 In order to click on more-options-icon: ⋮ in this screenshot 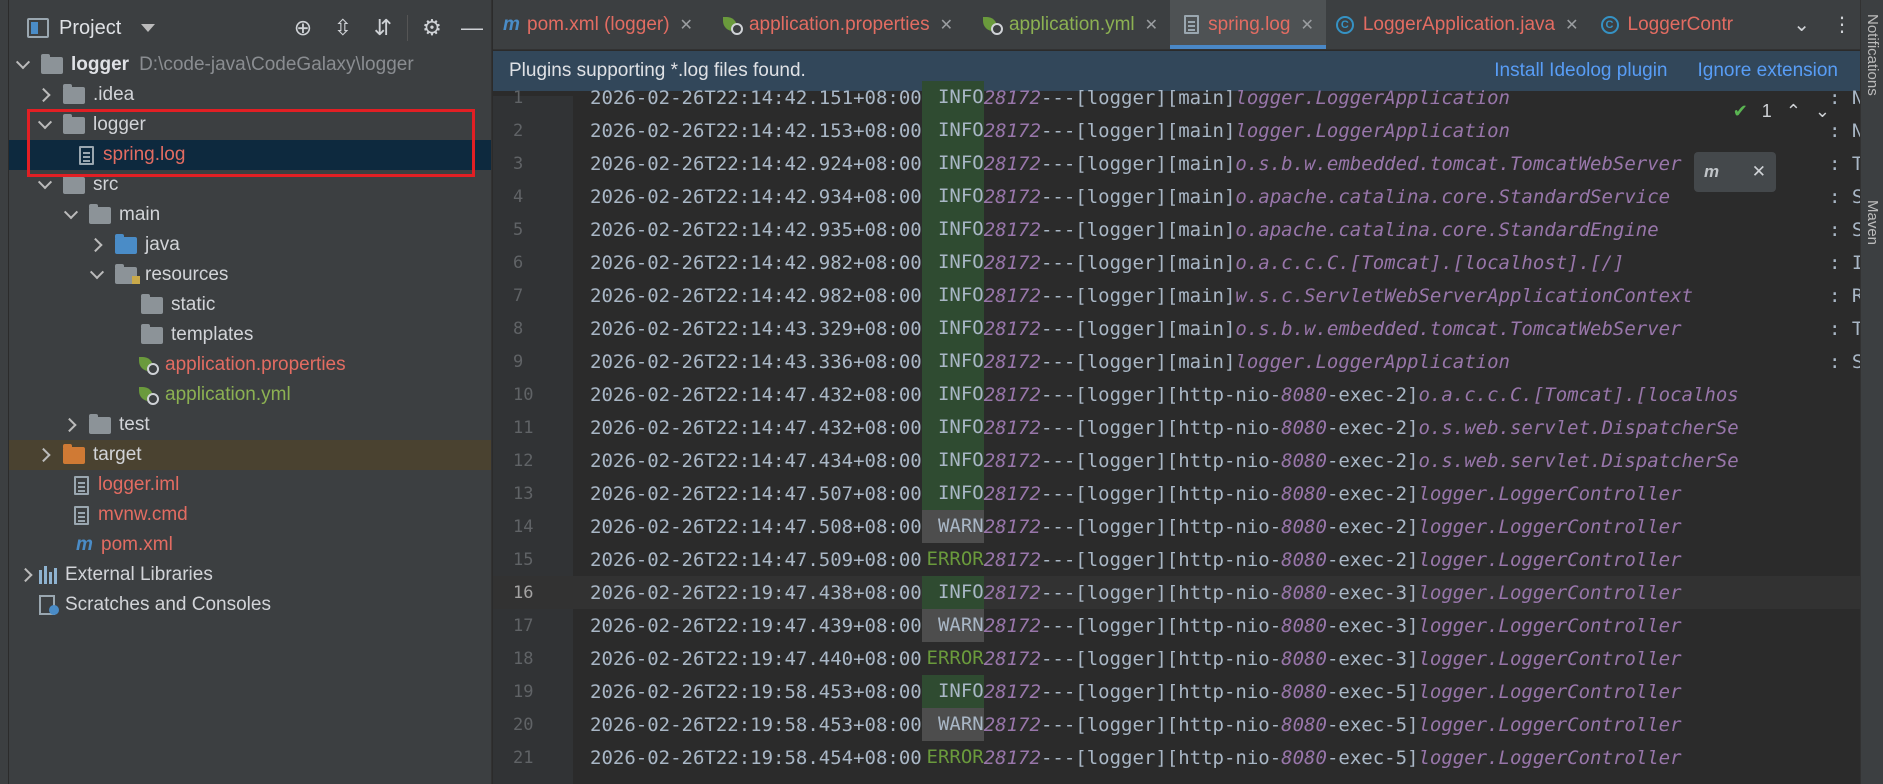, I will do `click(1842, 24)`.